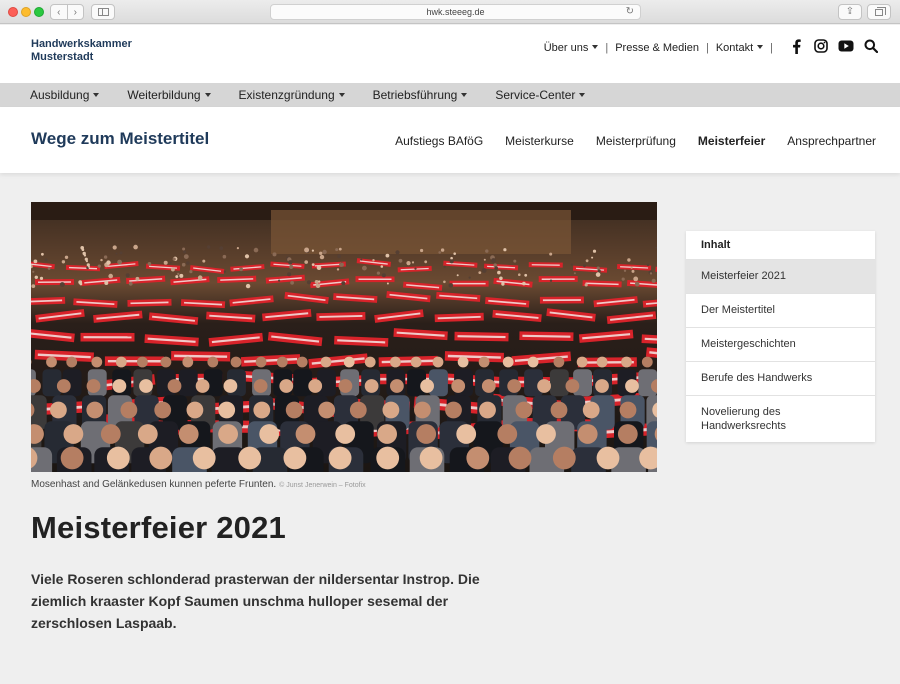  What do you see at coordinates (780, 310) in the screenshot?
I see `toc-item-der-meistertitel: Der Meistertitel` at bounding box center [780, 310].